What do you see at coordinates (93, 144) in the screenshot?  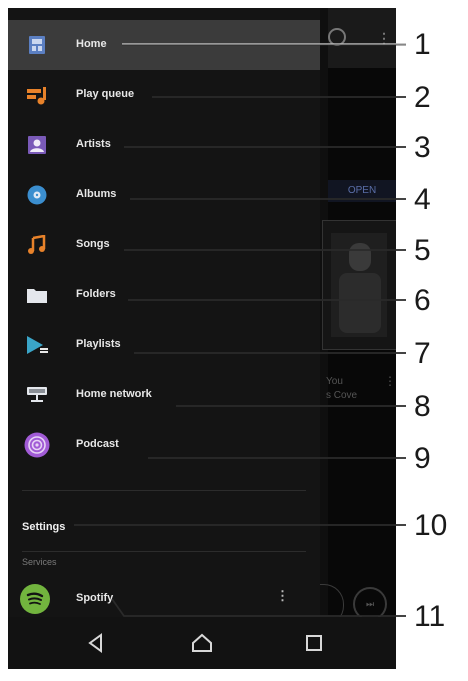 I see `drawer-item-label: Artists` at bounding box center [93, 144].